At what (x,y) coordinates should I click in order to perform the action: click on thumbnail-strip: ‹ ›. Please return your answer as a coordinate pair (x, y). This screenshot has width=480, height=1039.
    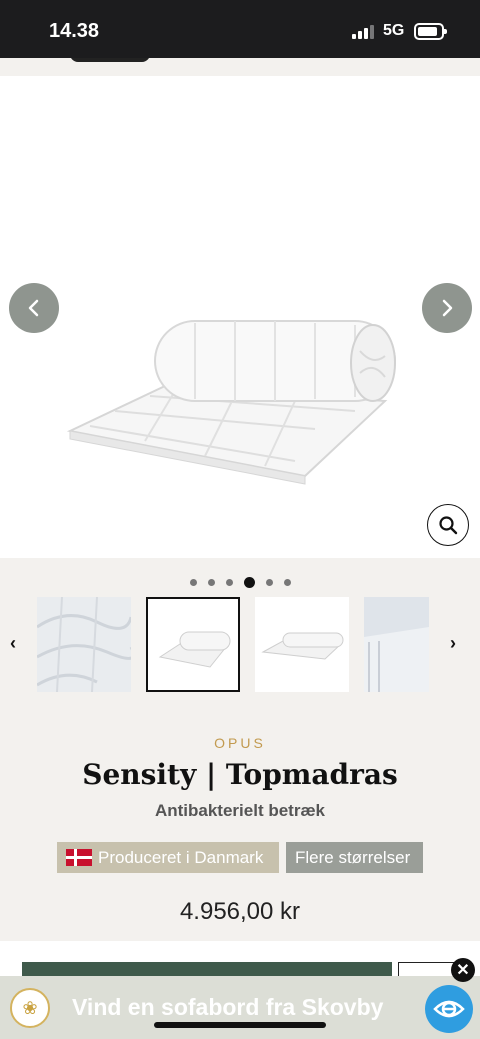
    Looking at the image, I should click on (240, 644).